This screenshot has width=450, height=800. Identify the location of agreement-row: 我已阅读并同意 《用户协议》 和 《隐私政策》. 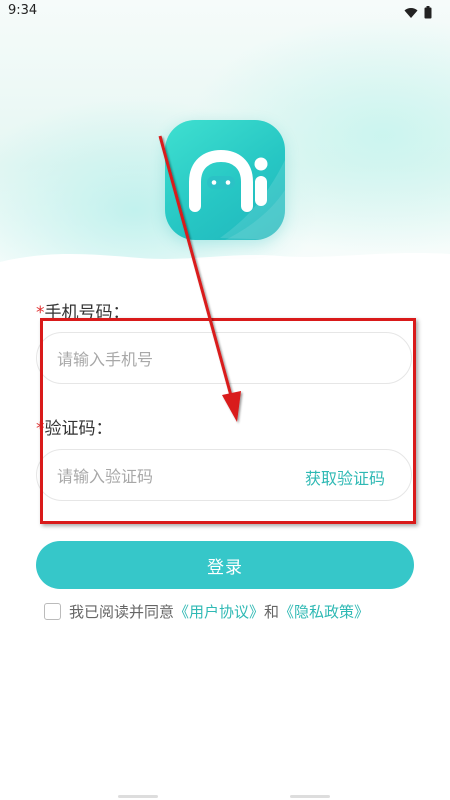
(206, 611).